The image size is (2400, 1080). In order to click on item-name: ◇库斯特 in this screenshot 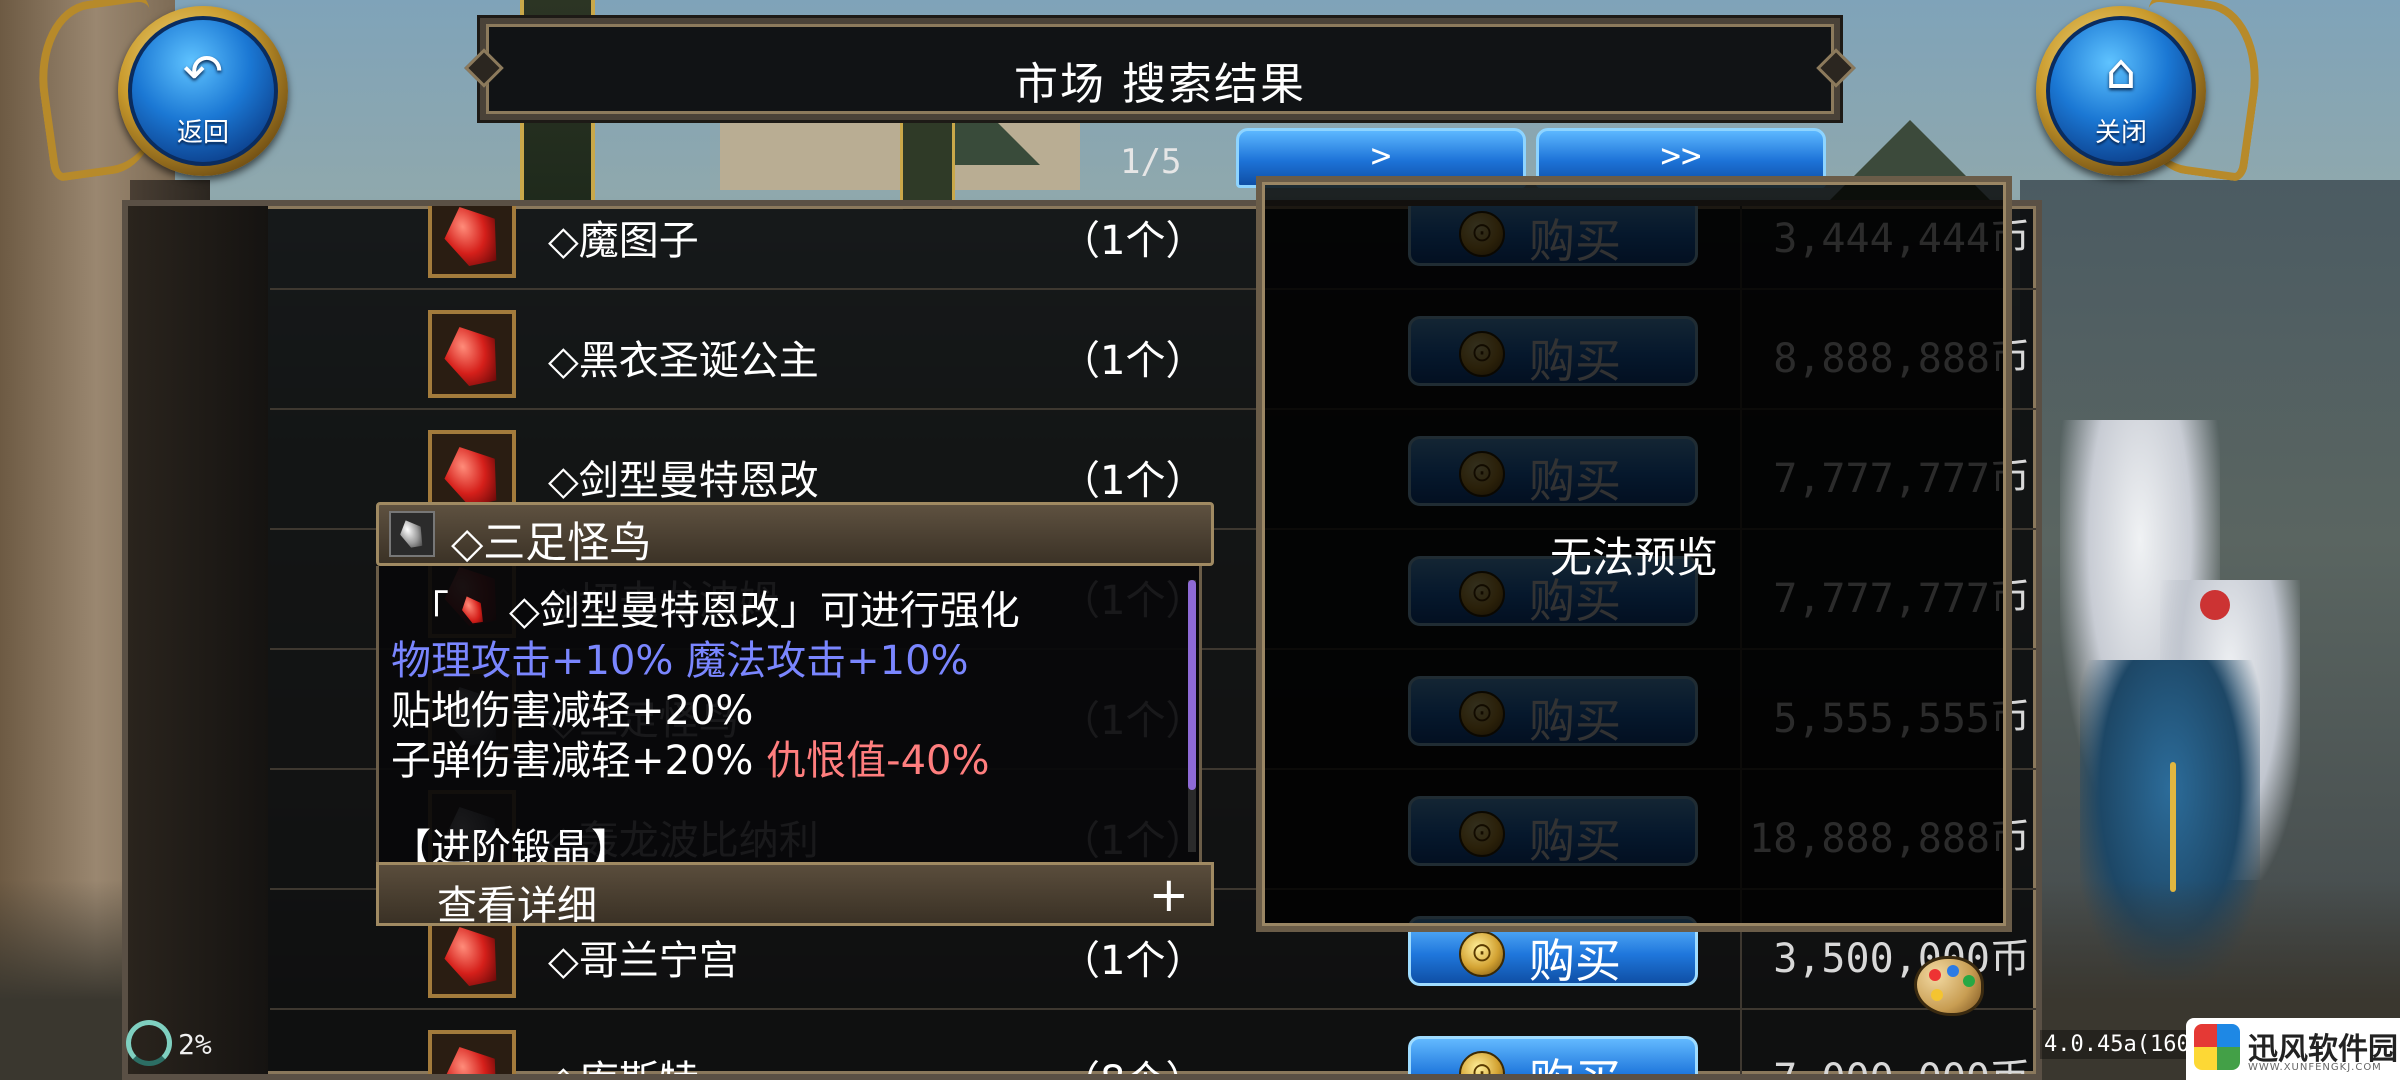, I will do `click(623, 1061)`.